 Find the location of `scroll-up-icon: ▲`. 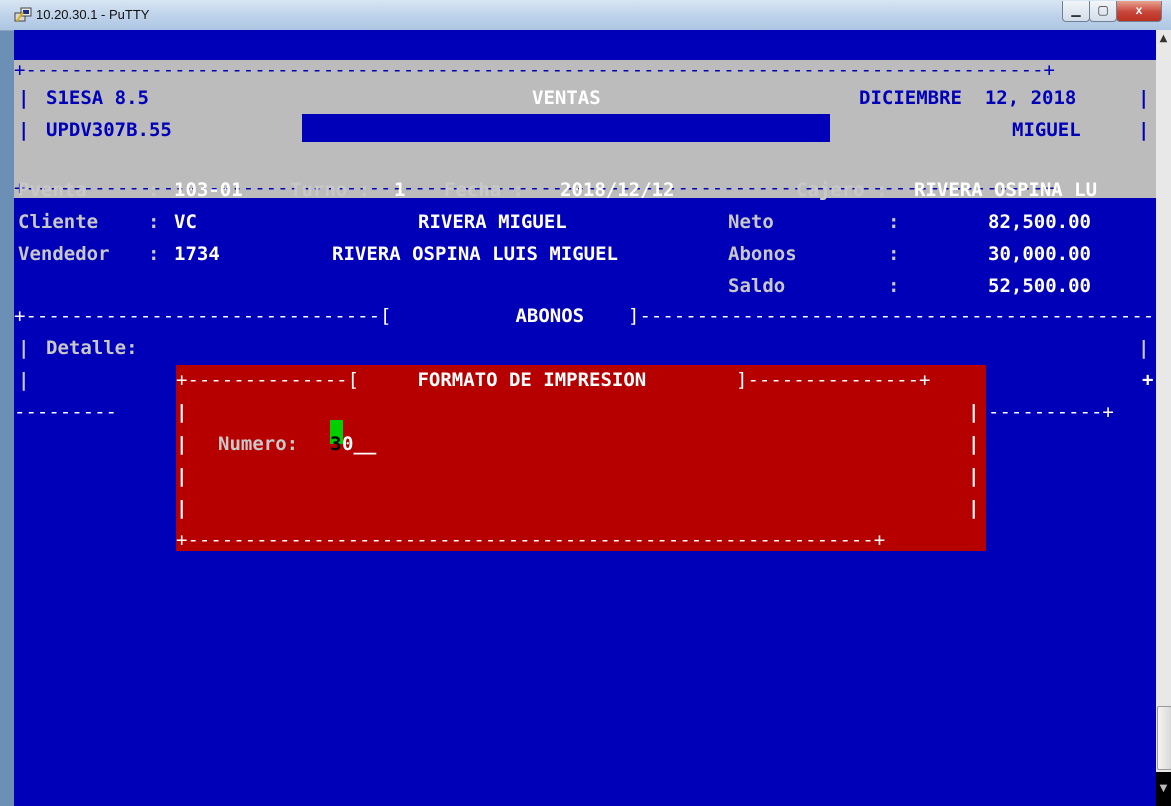

scroll-up-icon: ▲ is located at coordinates (1163, 39).